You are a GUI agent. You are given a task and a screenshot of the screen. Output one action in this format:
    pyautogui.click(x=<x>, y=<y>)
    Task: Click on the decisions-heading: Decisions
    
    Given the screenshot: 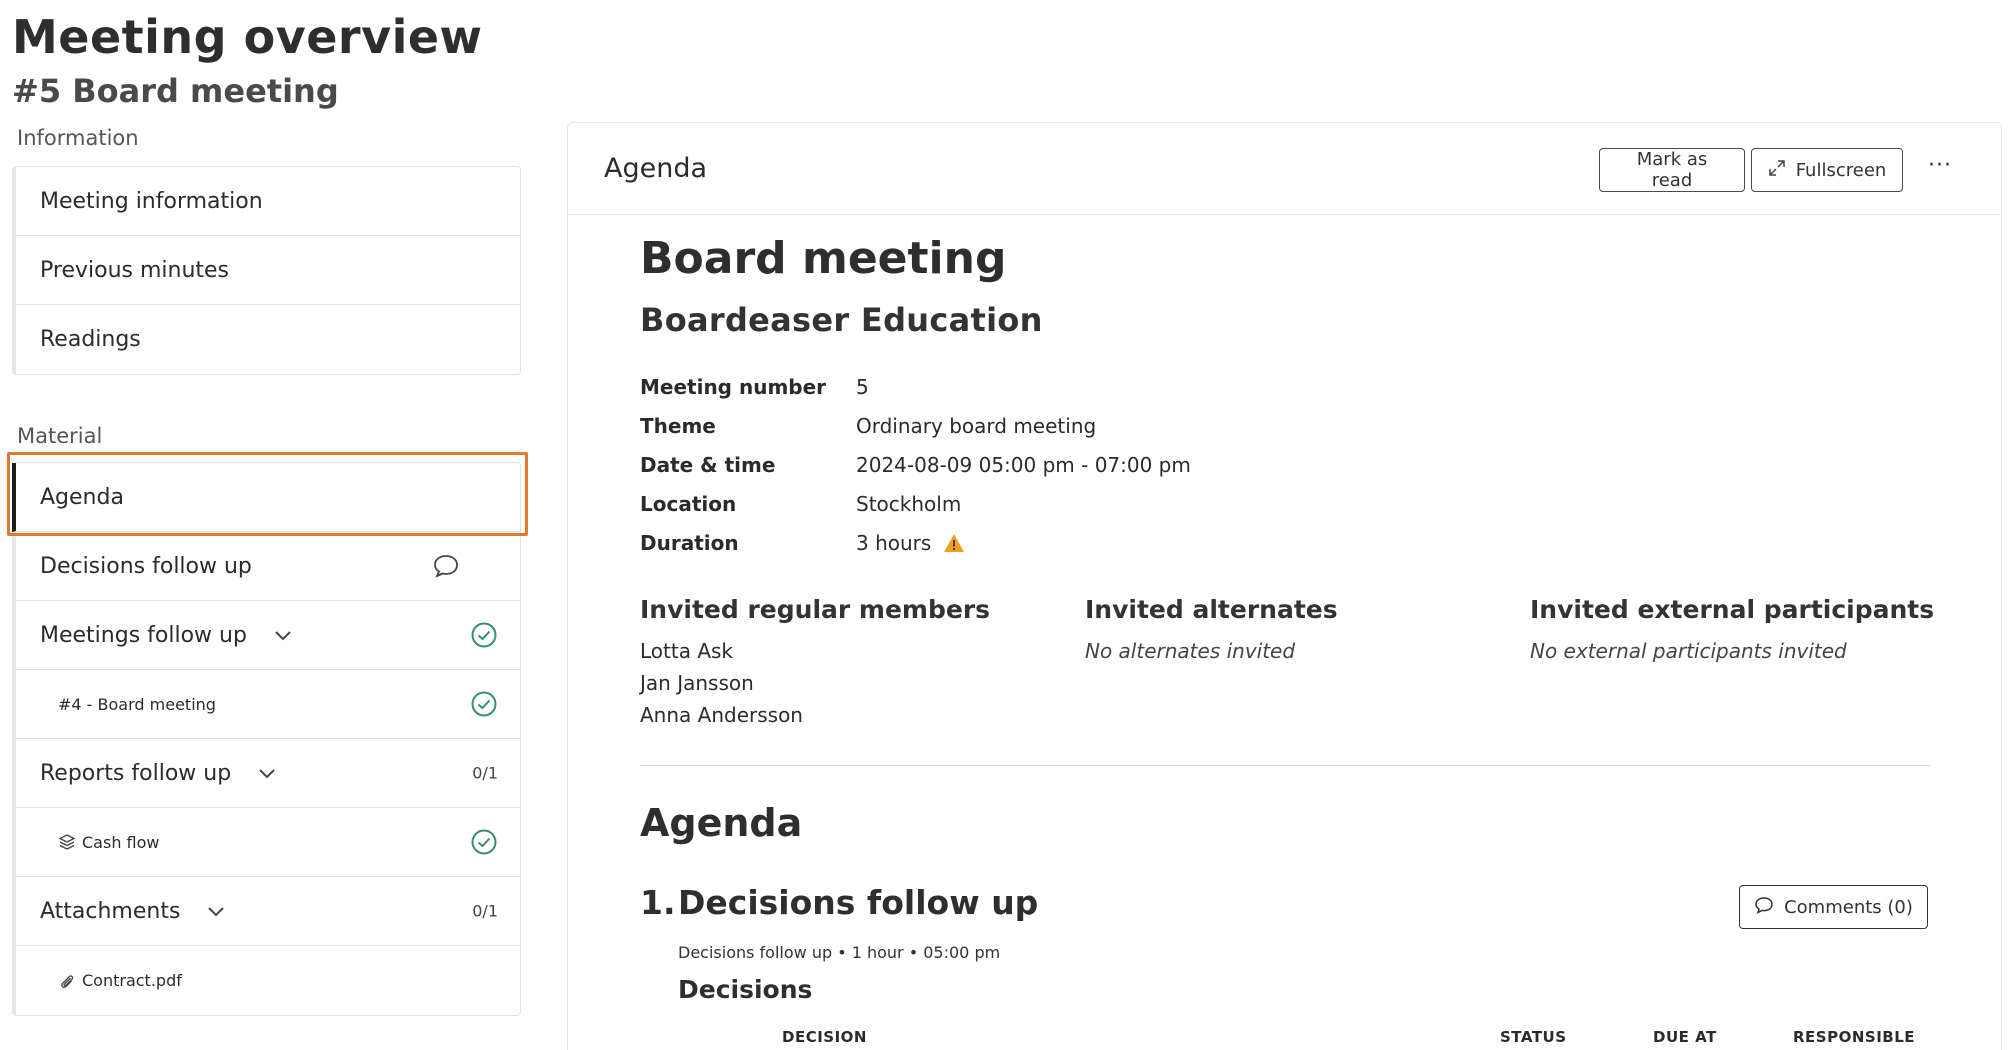 What is the action you would take?
    pyautogui.click(x=745, y=989)
    